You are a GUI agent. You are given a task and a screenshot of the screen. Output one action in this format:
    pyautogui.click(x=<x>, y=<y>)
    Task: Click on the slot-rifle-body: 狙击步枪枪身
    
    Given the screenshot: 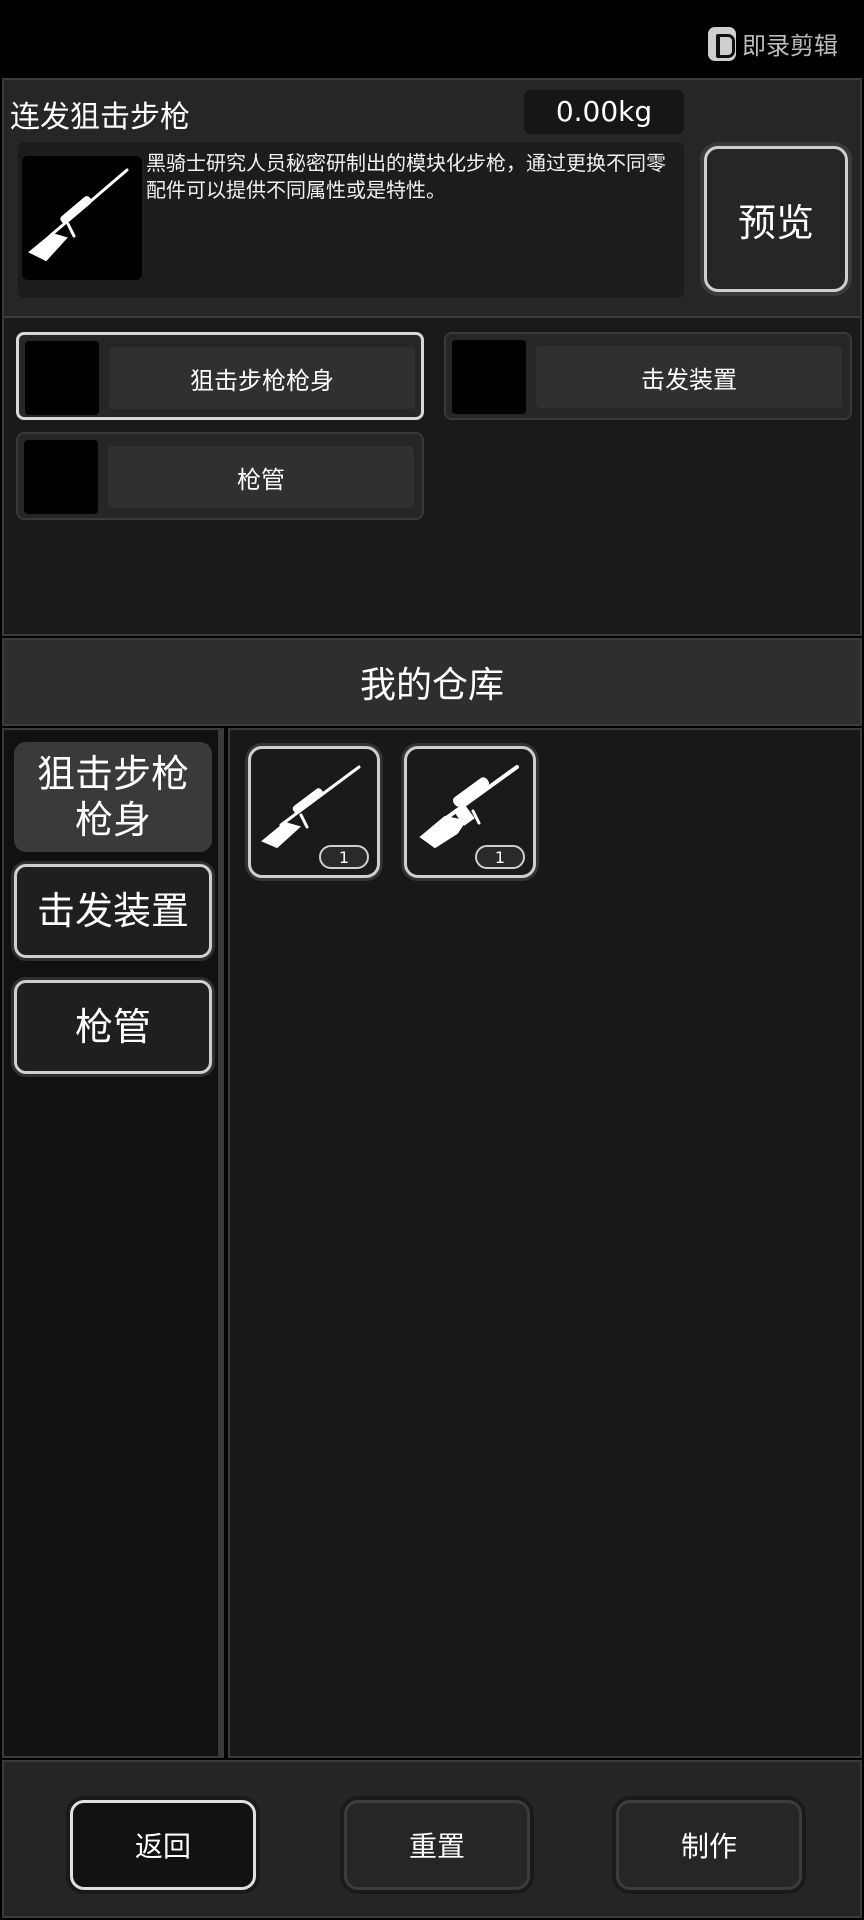 What is the action you would take?
    pyautogui.click(x=220, y=376)
    